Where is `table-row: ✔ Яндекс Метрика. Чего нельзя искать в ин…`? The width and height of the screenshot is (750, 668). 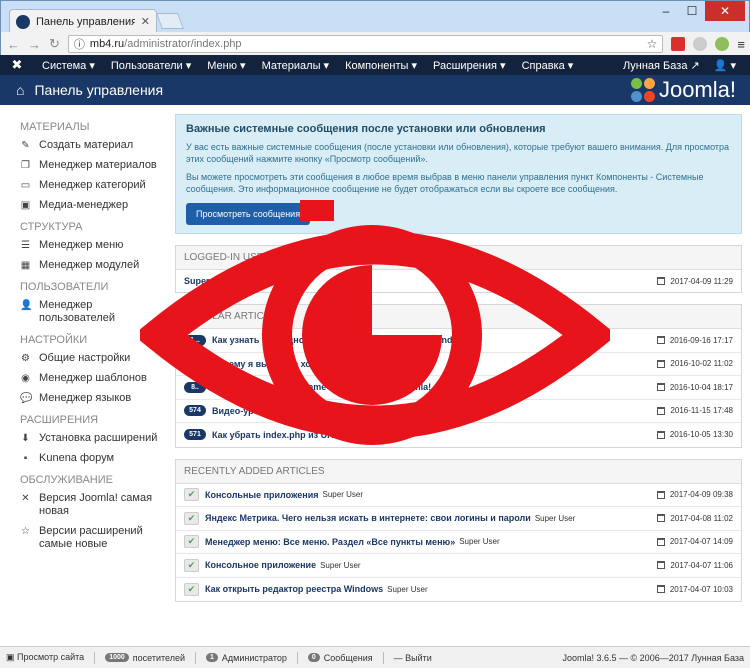
table-row: ✔ Яндекс Метрика. Чего нельзя искать в ин… is located at coordinates (458, 519).